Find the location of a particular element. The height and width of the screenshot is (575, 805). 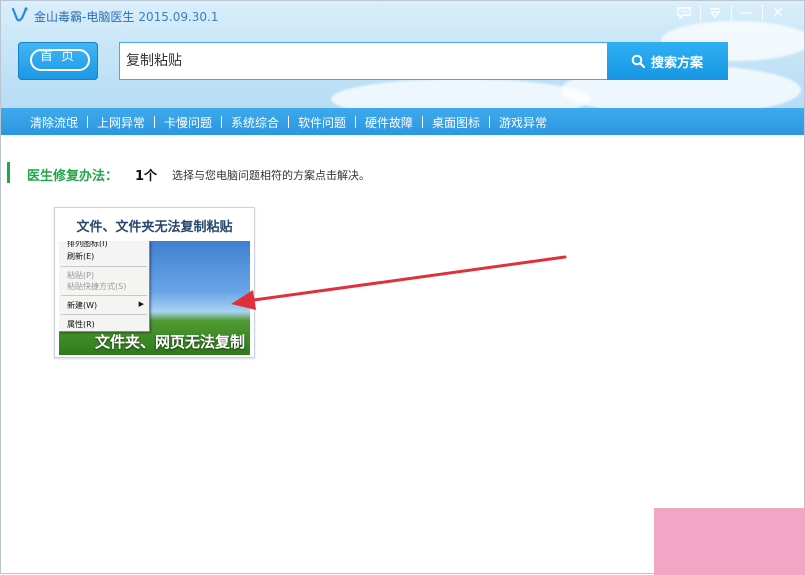

menu-icon is located at coordinates (715, 13).